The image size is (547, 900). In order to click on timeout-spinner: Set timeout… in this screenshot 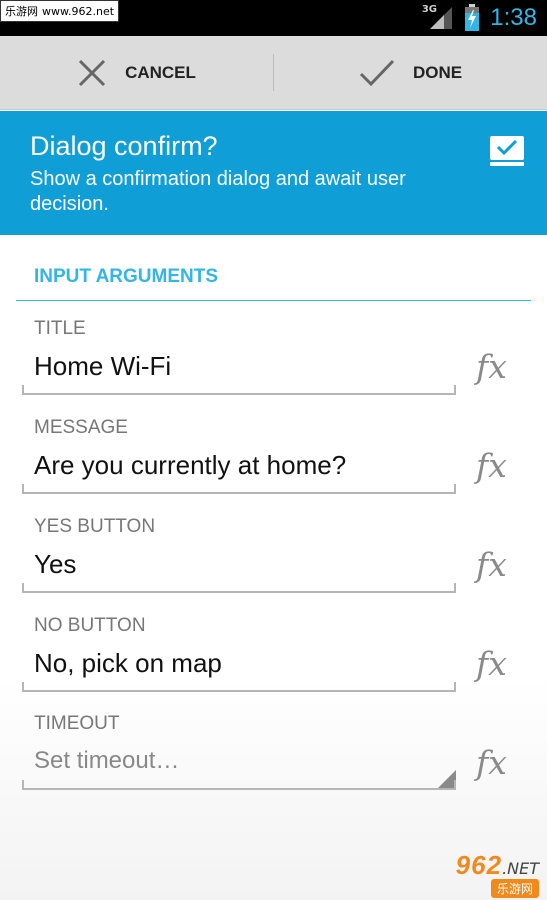, I will do `click(245, 761)`.